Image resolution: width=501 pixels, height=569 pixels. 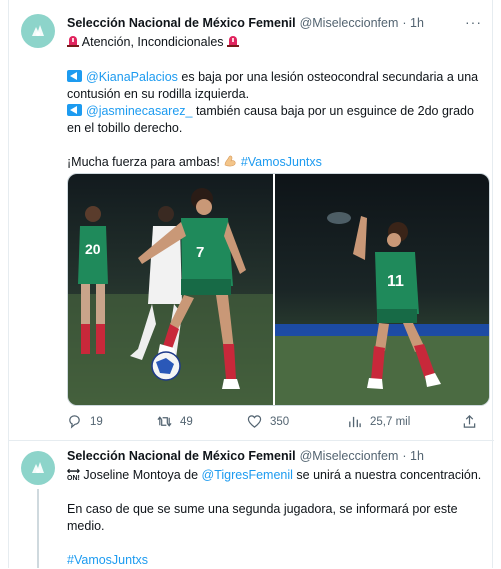 I want to click on views-button: 25,7 mil, so click(x=404, y=421).